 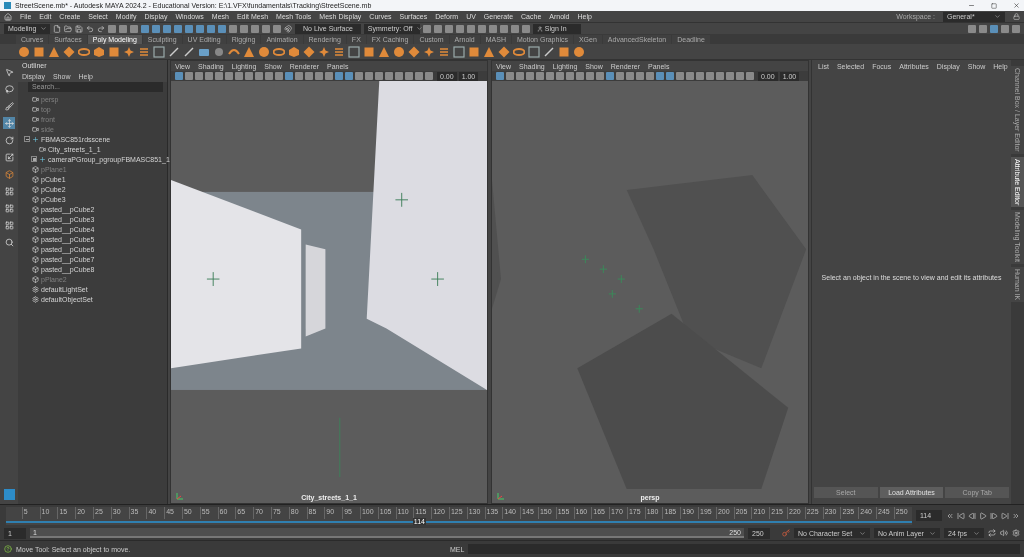 I want to click on maximize-icon, so click(x=994, y=5).